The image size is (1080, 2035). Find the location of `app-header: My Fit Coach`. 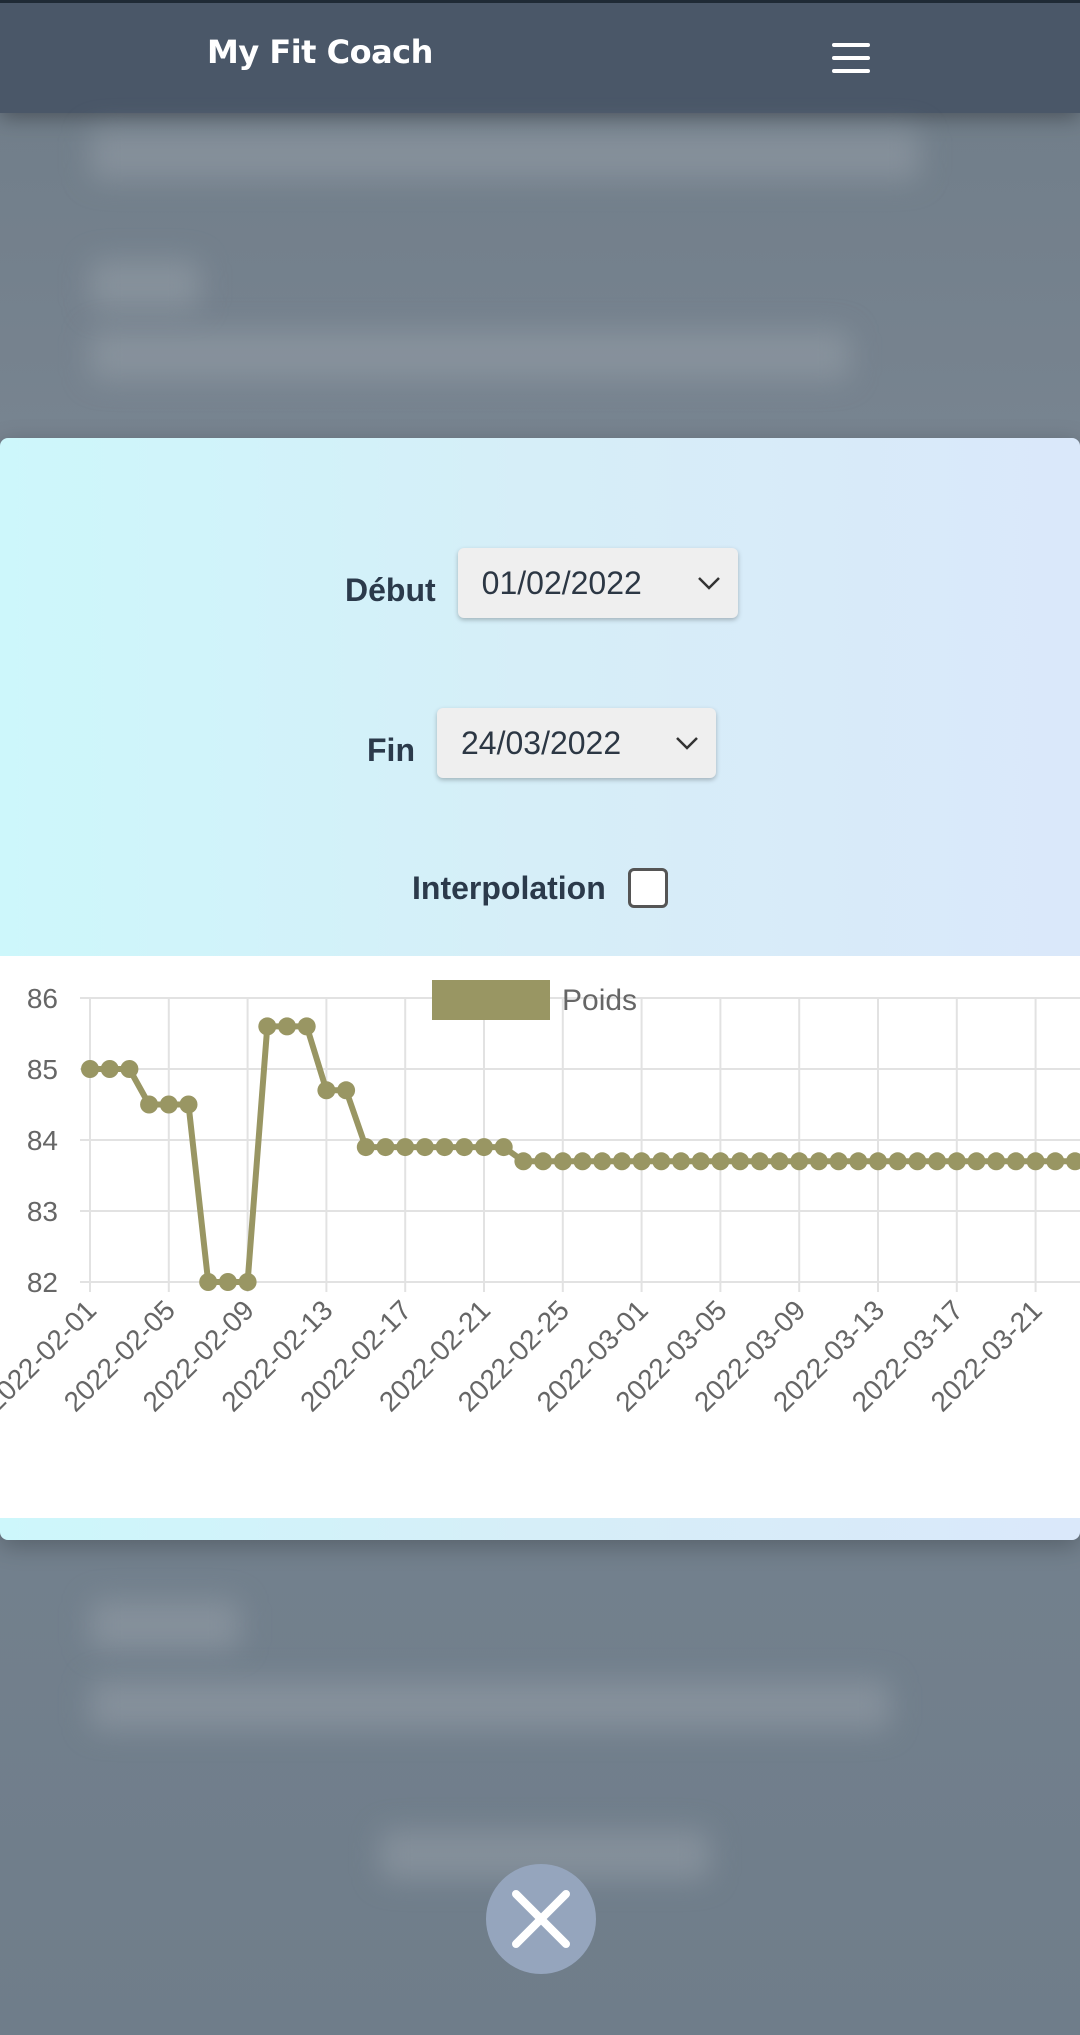

app-header: My Fit Coach is located at coordinates (540, 56).